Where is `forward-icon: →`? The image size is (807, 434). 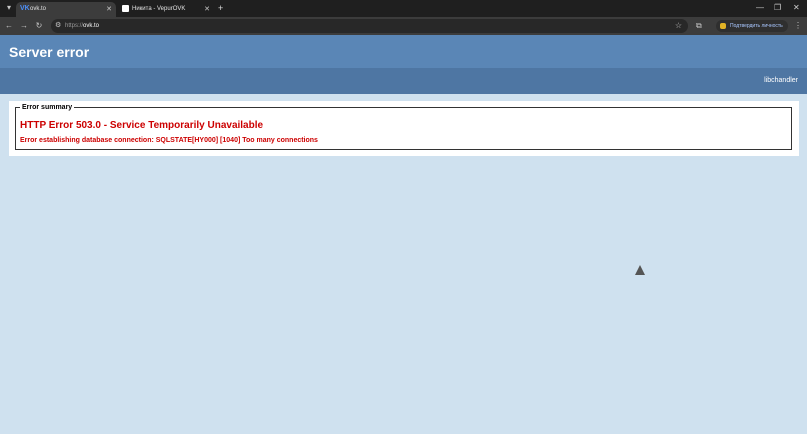
forward-icon: → is located at coordinates (24, 26).